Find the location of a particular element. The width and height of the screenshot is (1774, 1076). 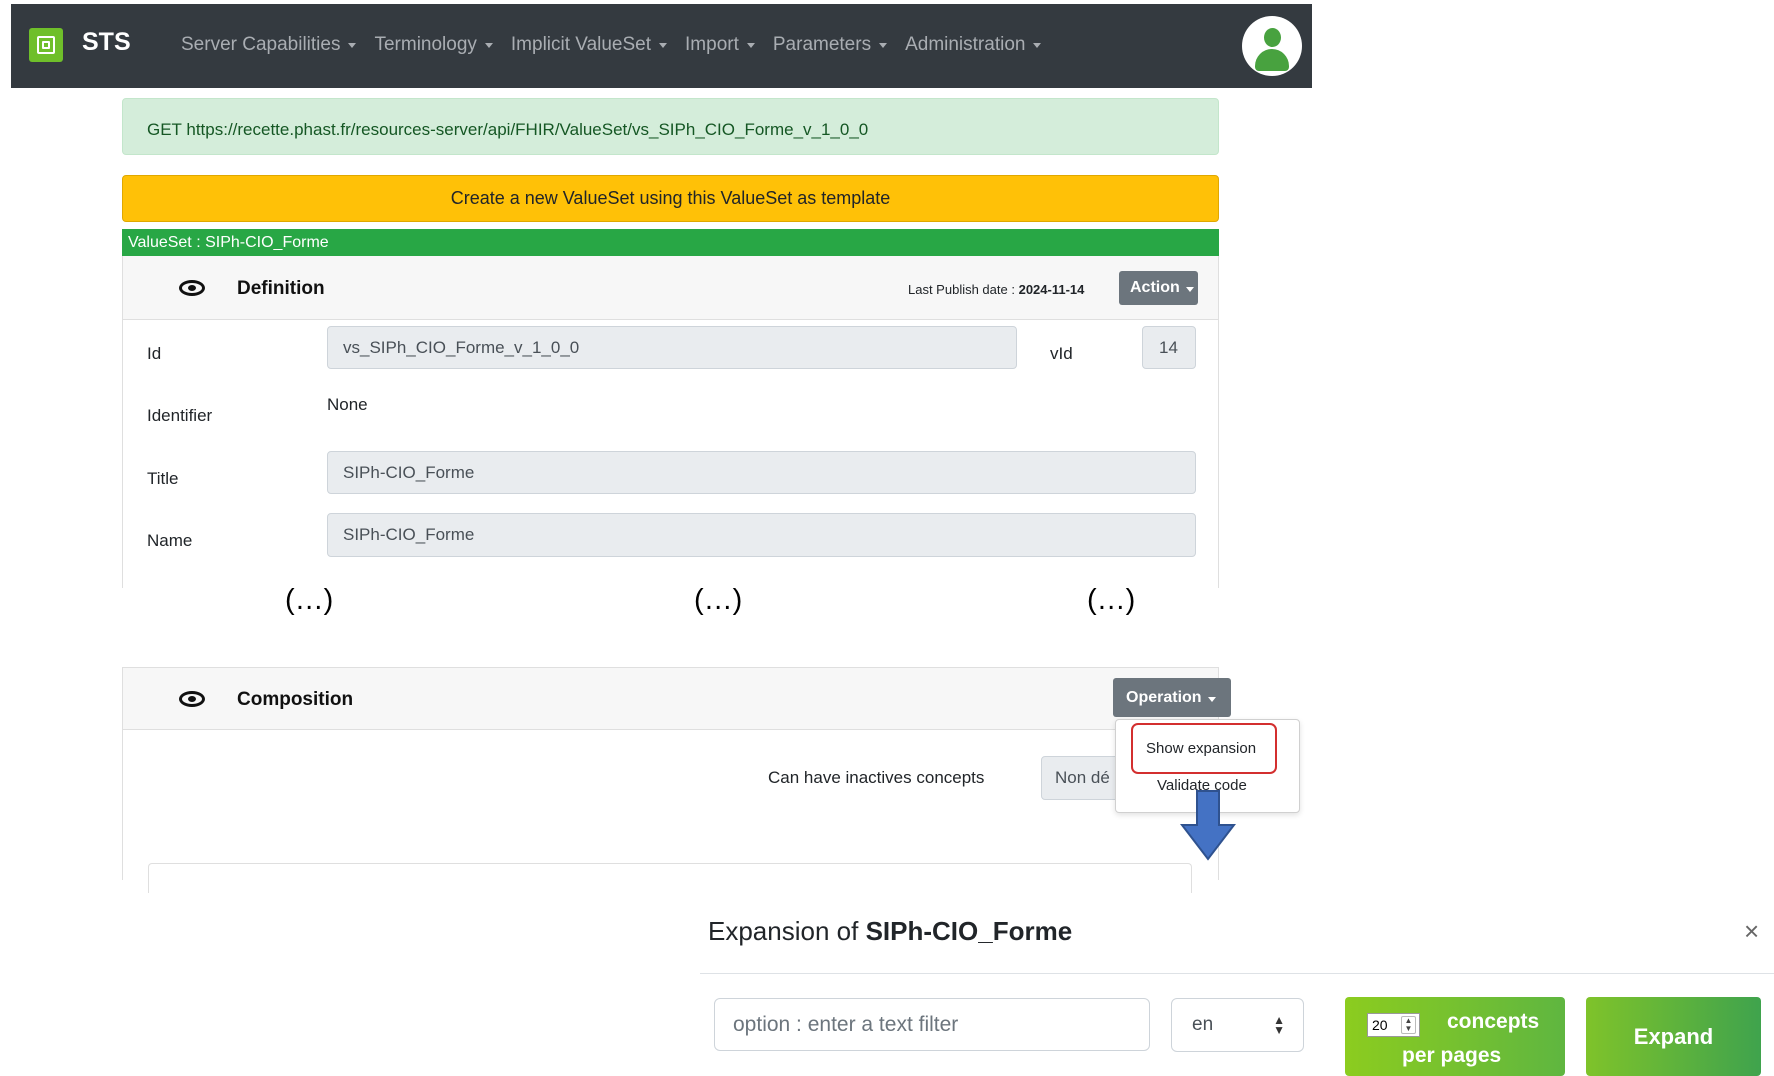

publish-date-value: 2024-11-14 is located at coordinates (1051, 289).